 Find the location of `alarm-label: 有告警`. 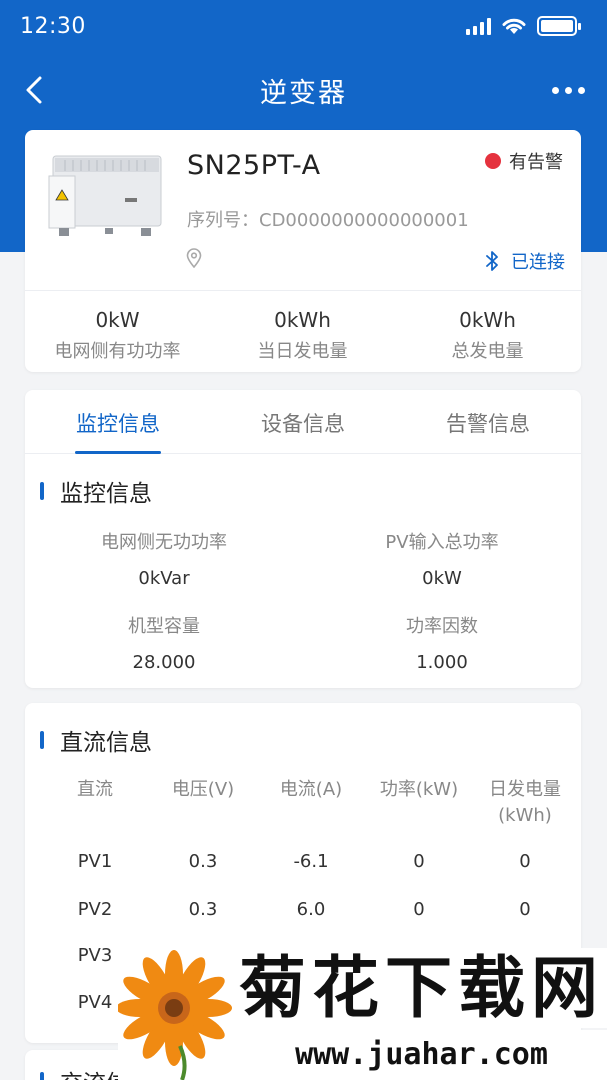

alarm-label: 有告警 is located at coordinates (536, 162).